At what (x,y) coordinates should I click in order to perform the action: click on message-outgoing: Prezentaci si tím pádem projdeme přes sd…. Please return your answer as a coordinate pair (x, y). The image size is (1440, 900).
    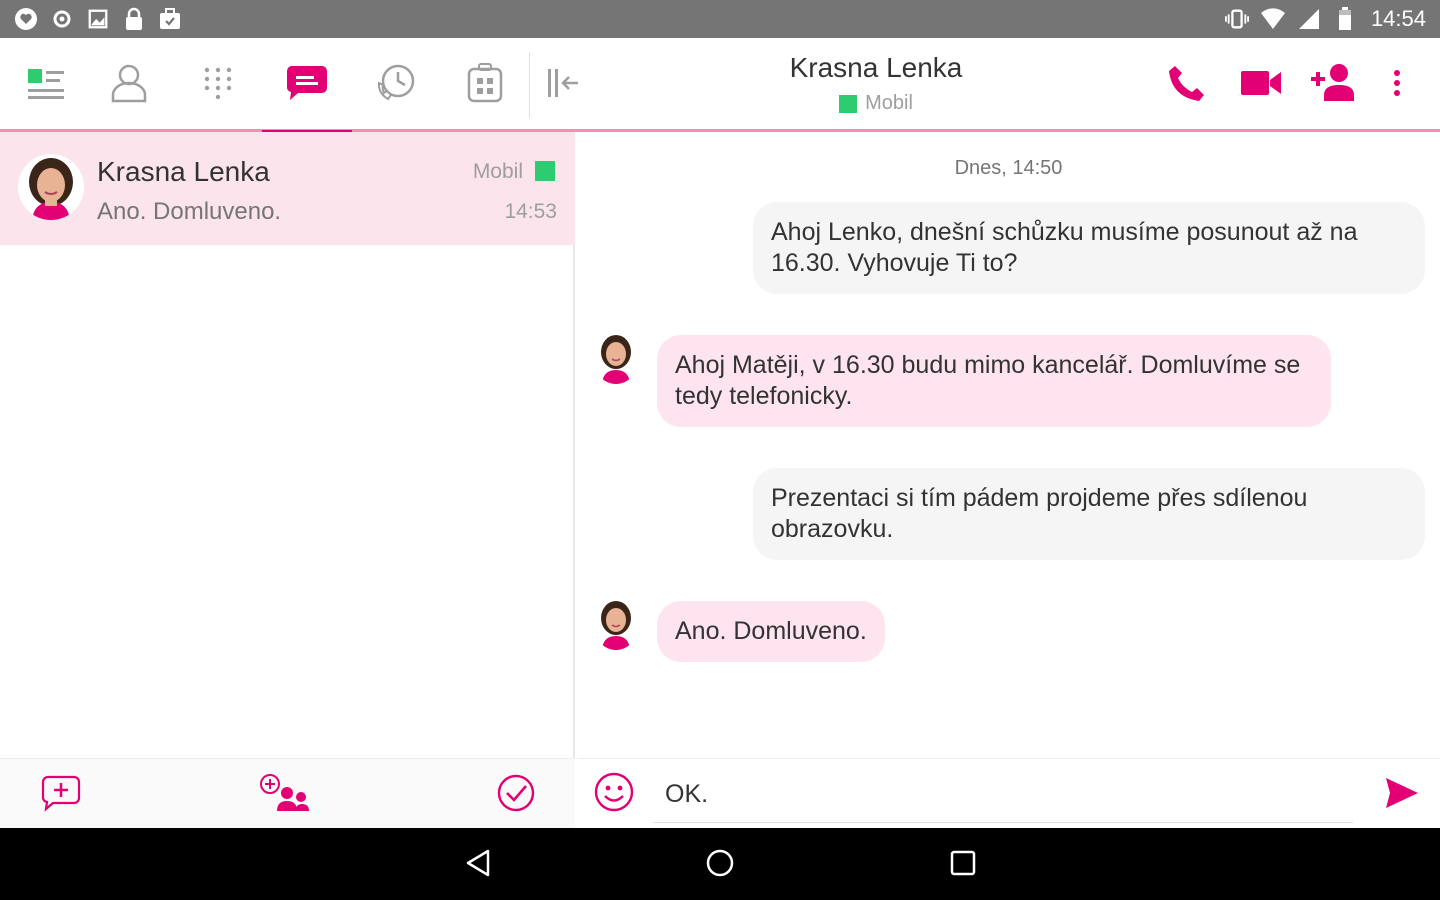
    Looking at the image, I should click on (1089, 514).